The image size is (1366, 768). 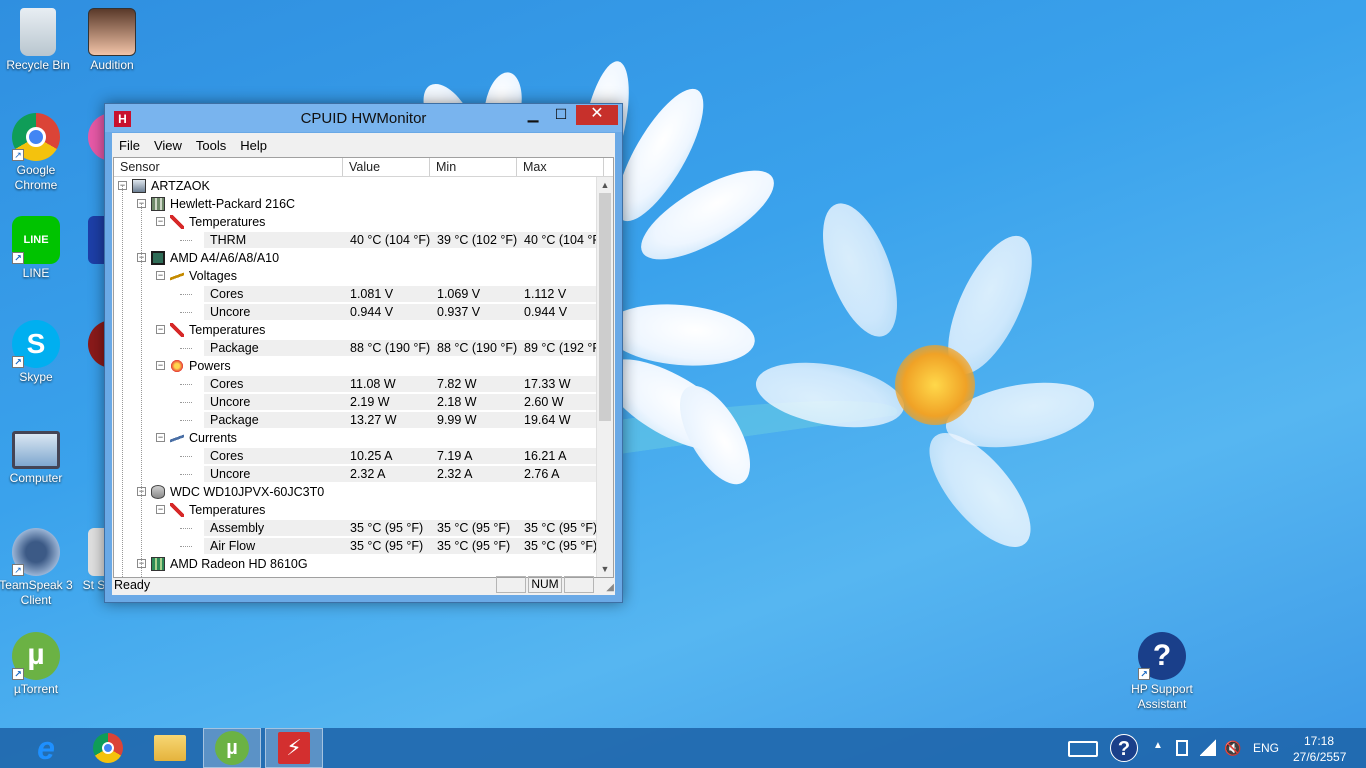 What do you see at coordinates (356, 258) in the screenshot?
I see `device-row: − AMD A4/A6/A8/A10` at bounding box center [356, 258].